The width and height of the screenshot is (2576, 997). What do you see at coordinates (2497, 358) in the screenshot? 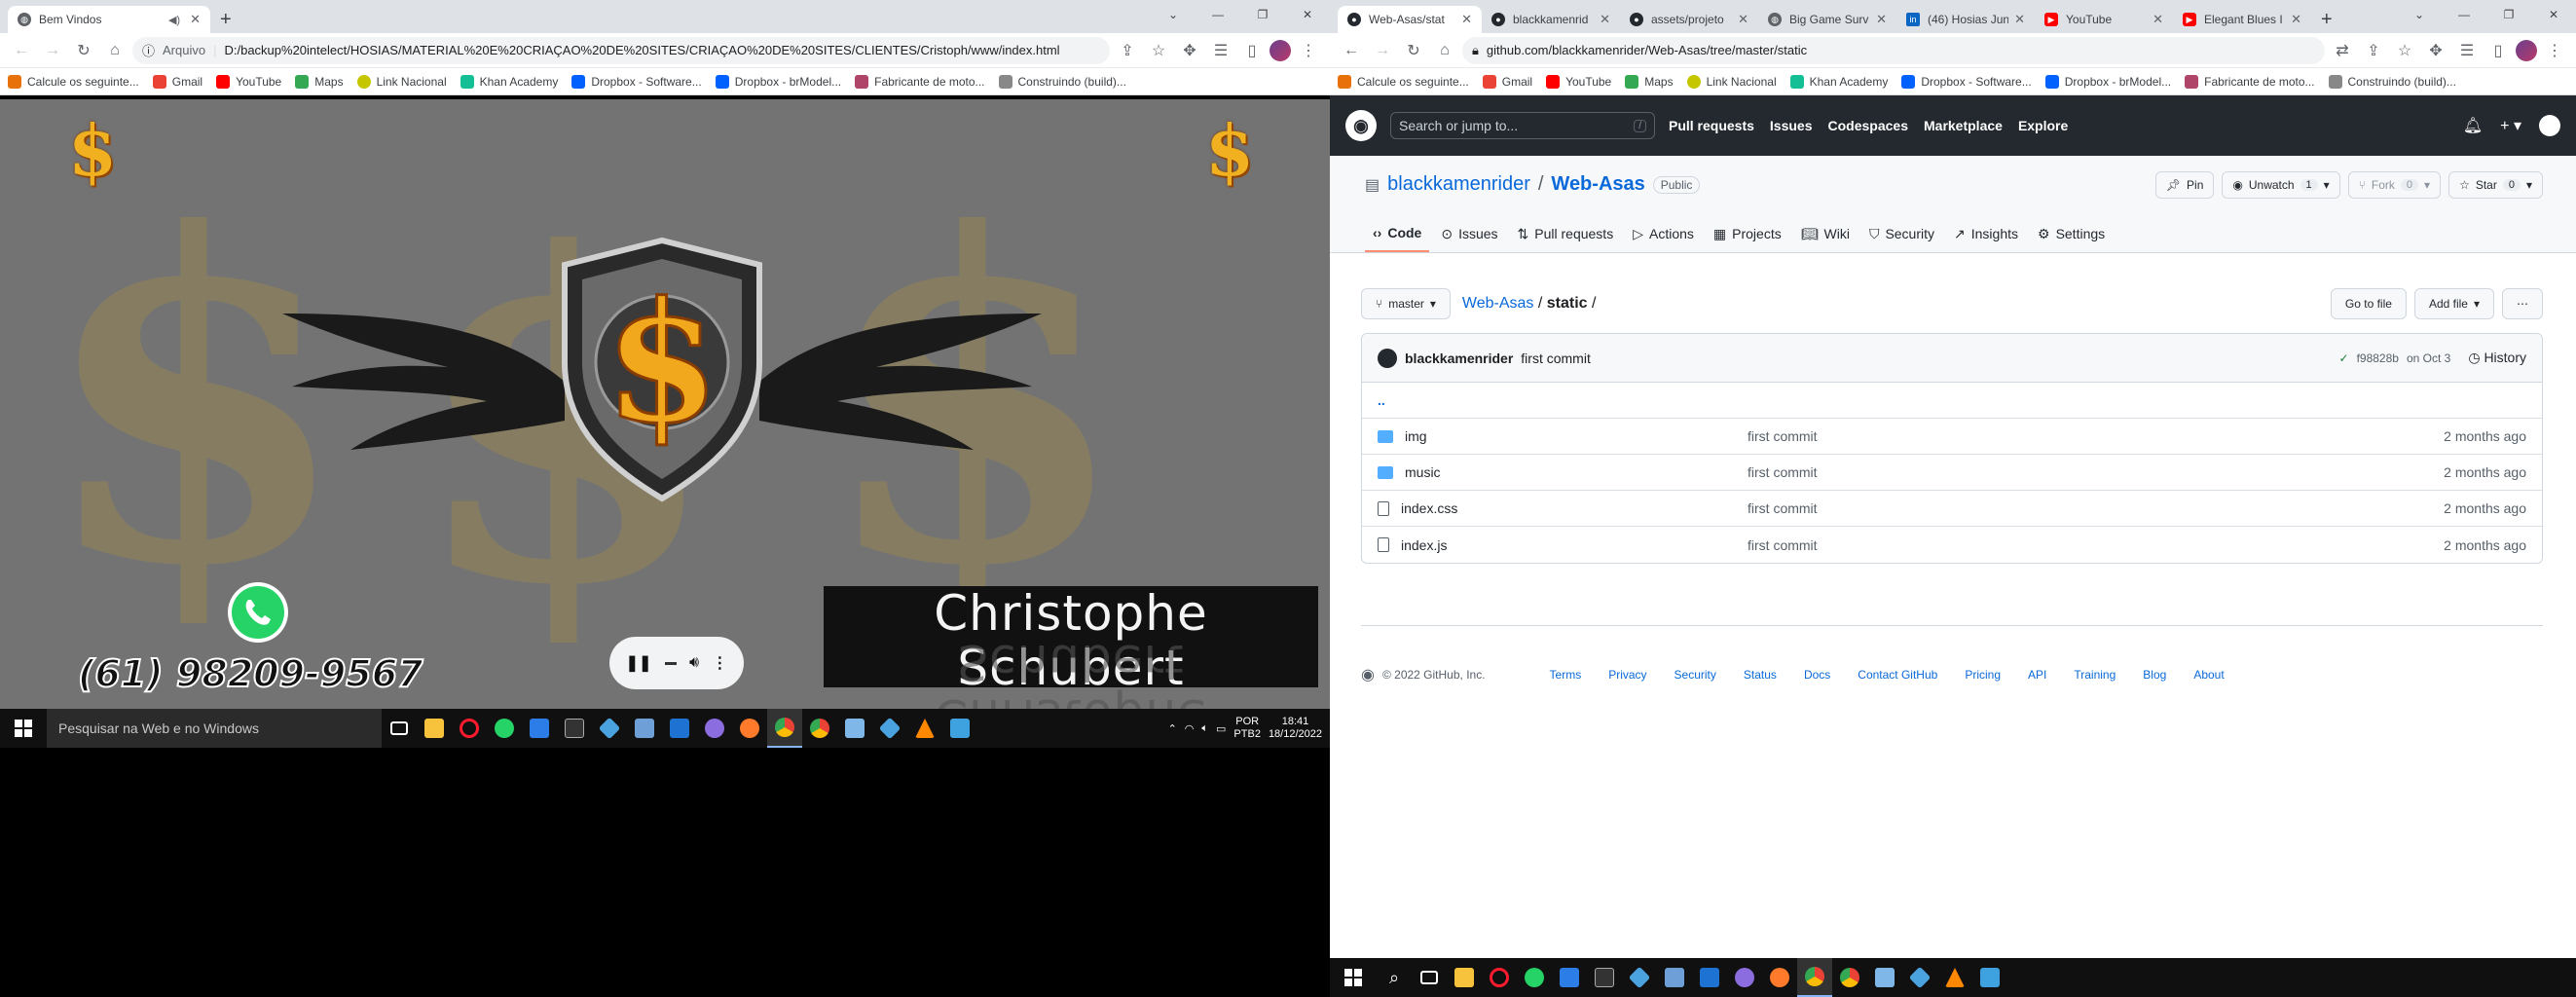
I see `history-link: ◷ History` at bounding box center [2497, 358].